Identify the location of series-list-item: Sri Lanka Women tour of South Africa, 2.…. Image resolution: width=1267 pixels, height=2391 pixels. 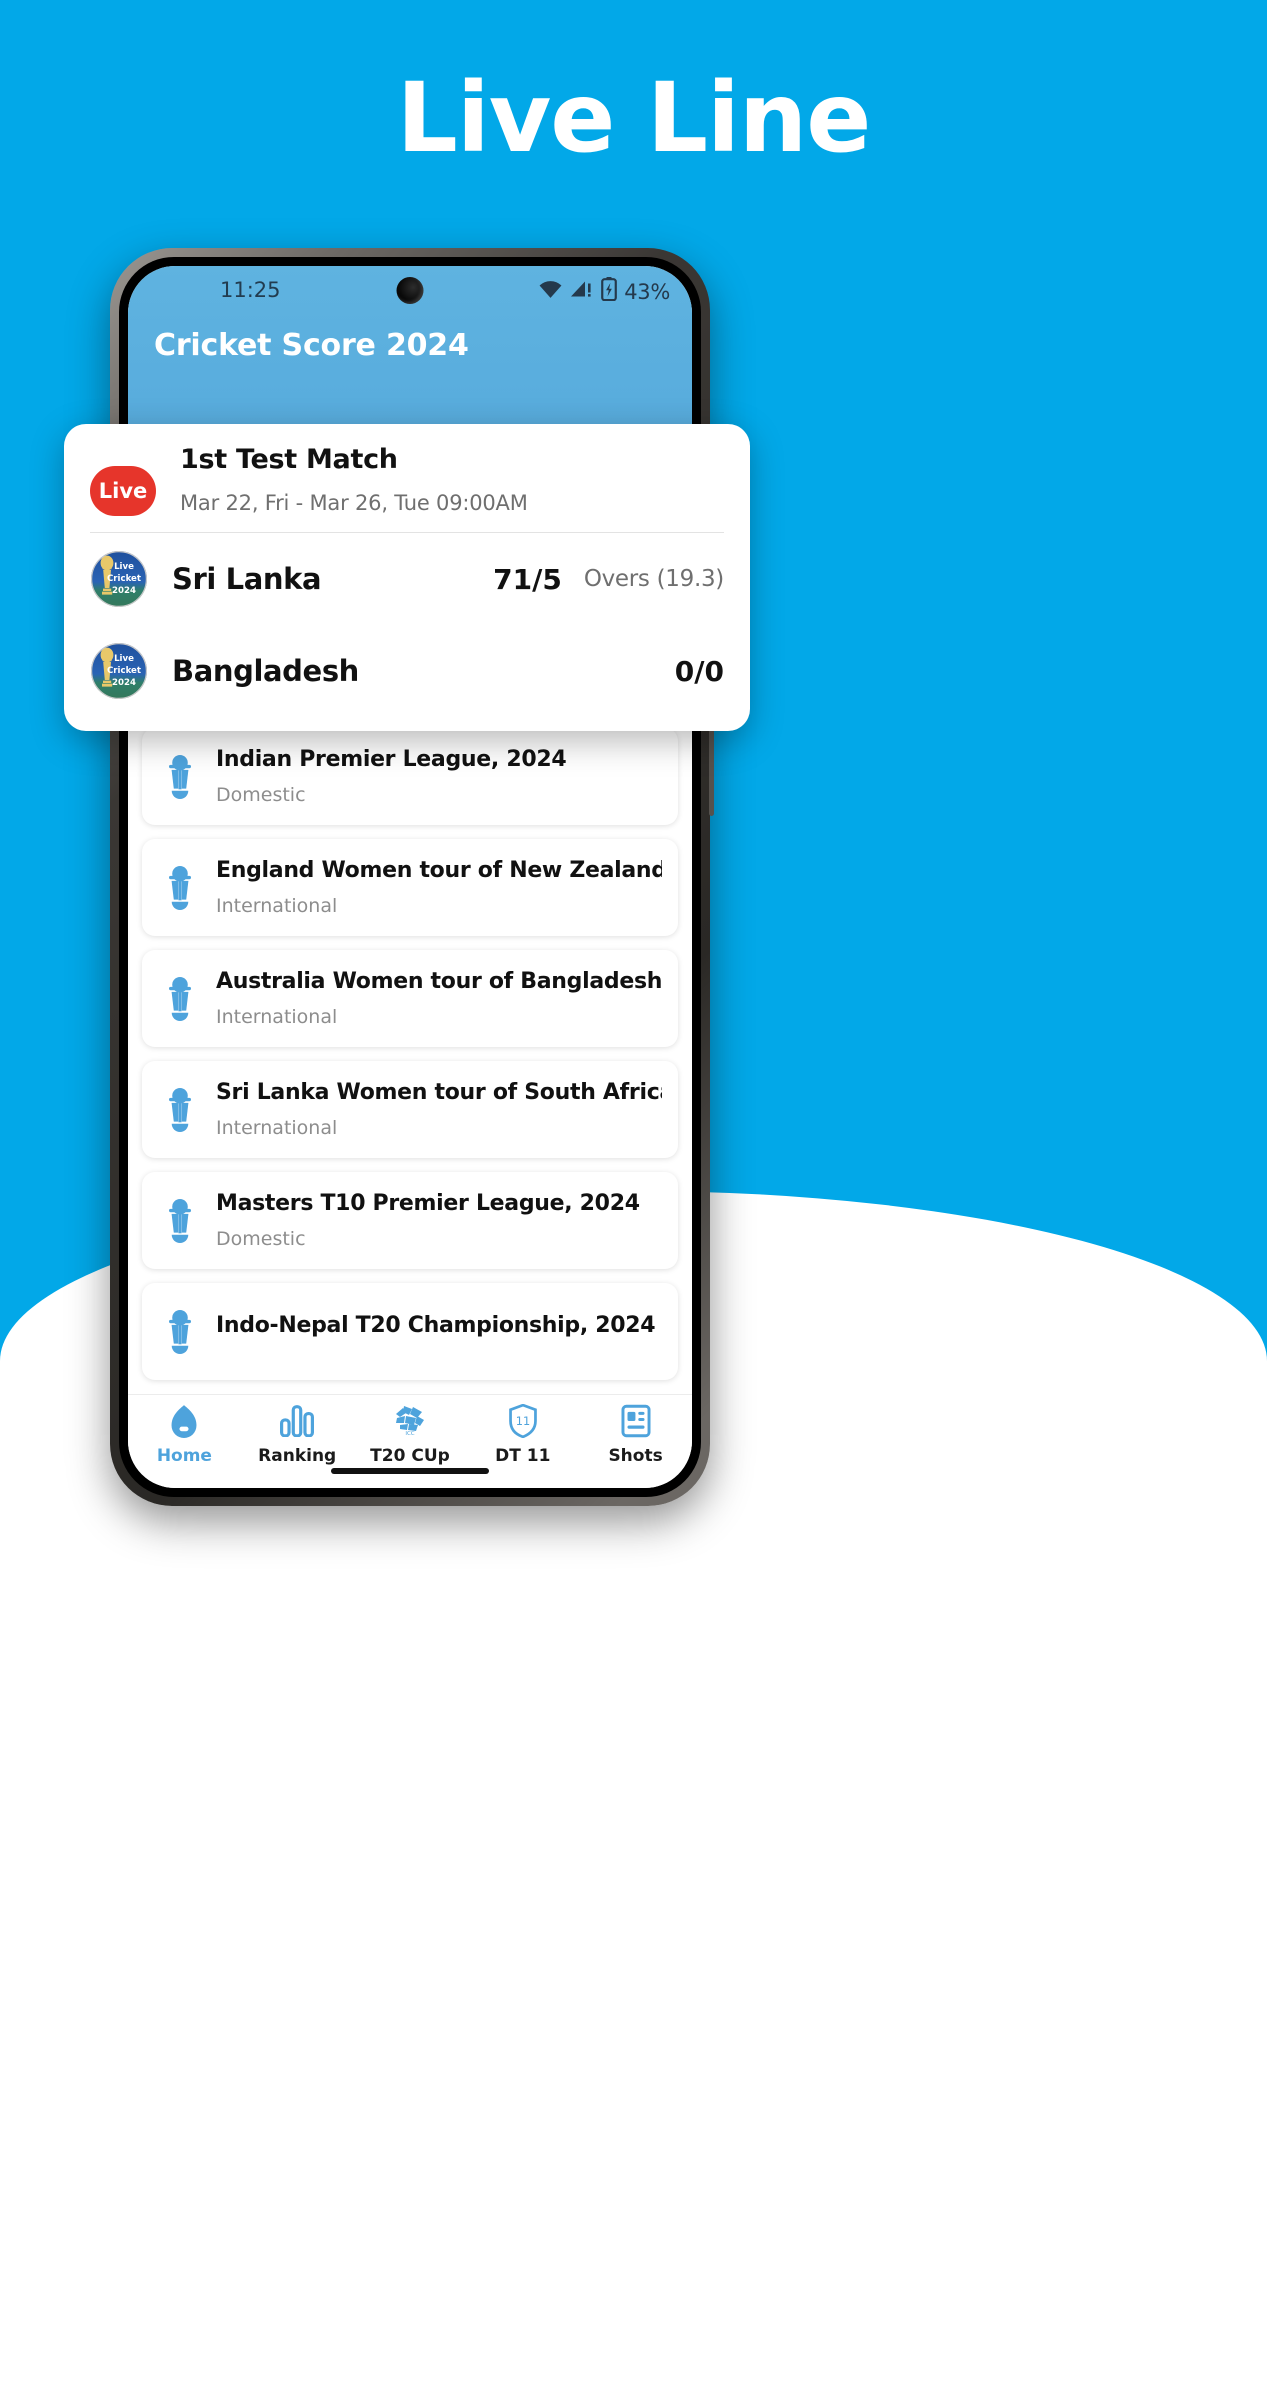
(410, 1109).